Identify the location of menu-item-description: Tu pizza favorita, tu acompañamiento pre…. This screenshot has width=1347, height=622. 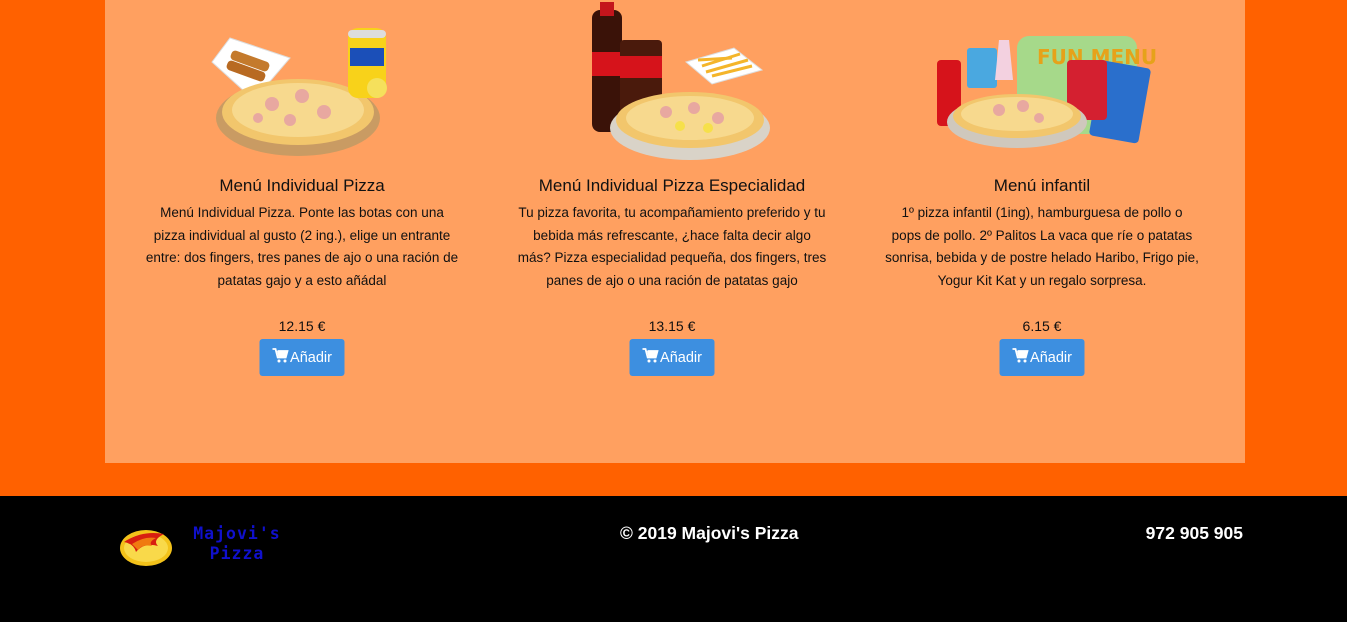
(672, 247).